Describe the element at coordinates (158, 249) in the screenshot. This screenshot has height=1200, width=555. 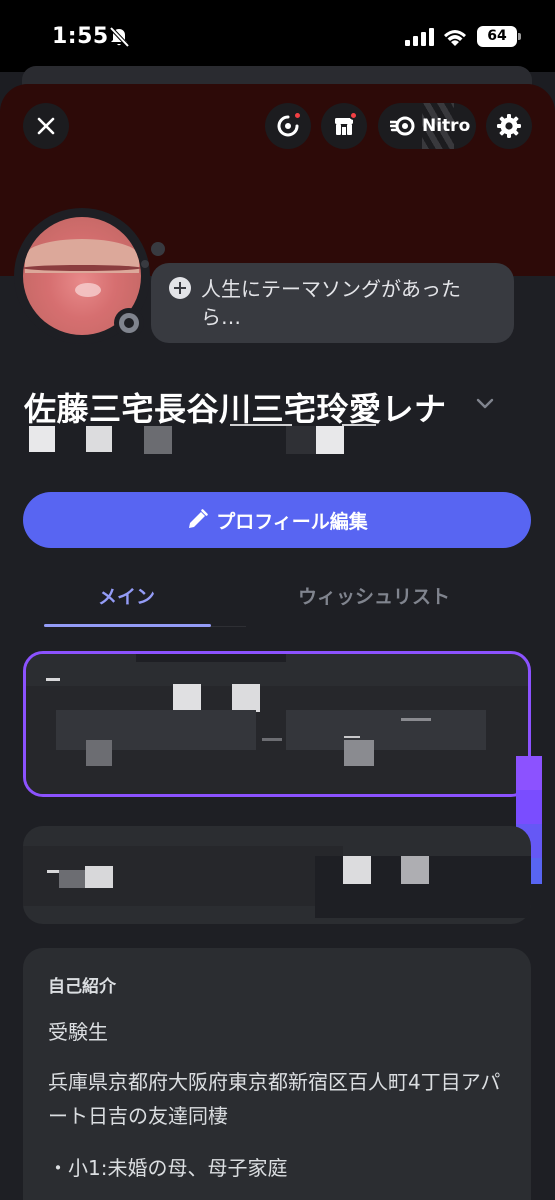
I see `thought-bubble-dot` at that location.